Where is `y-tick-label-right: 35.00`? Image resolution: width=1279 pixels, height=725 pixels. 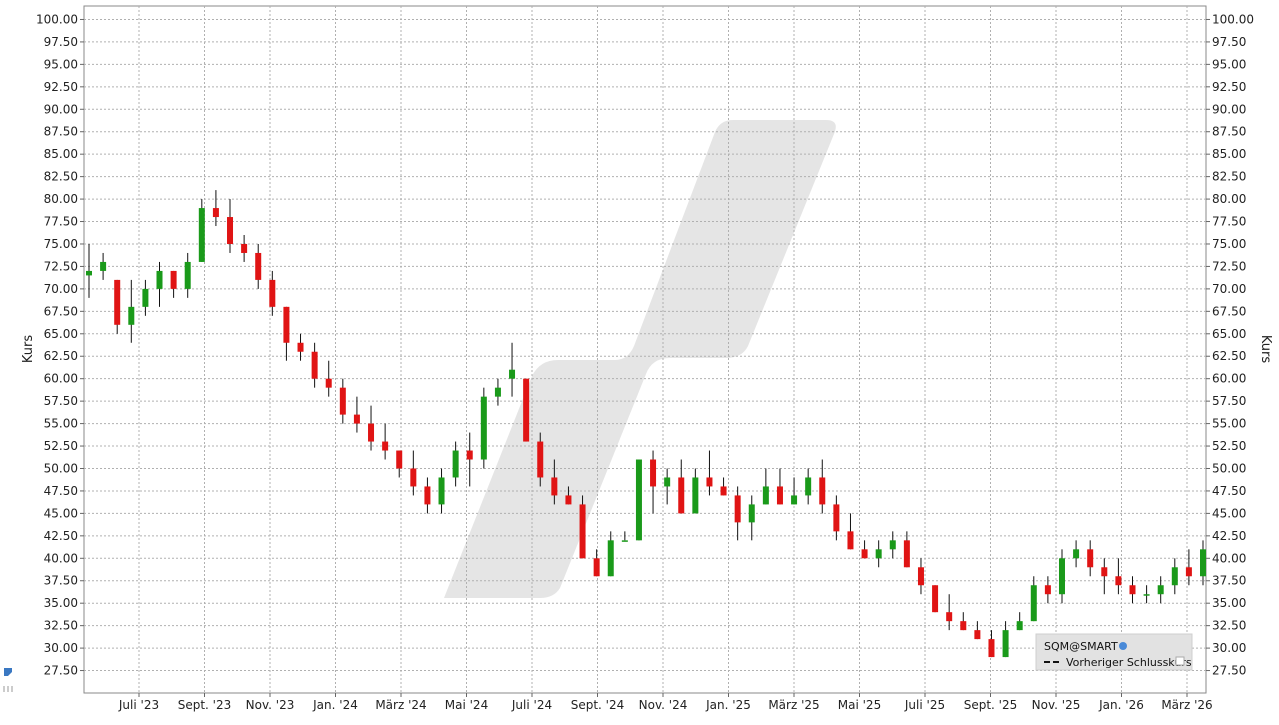
y-tick-label-right: 35.00 is located at coordinates (1229, 603).